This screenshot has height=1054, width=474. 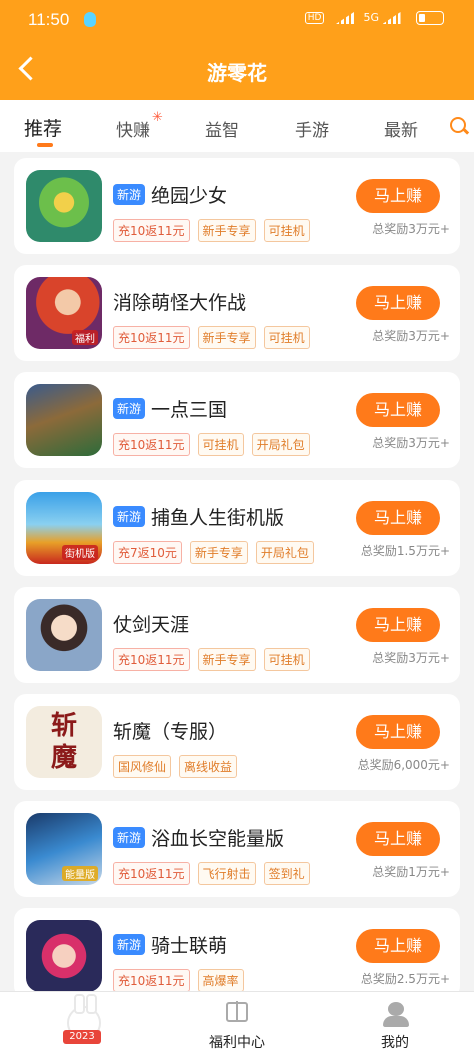 I want to click on game-name: 消除萌怪大作战, so click(x=180, y=302).